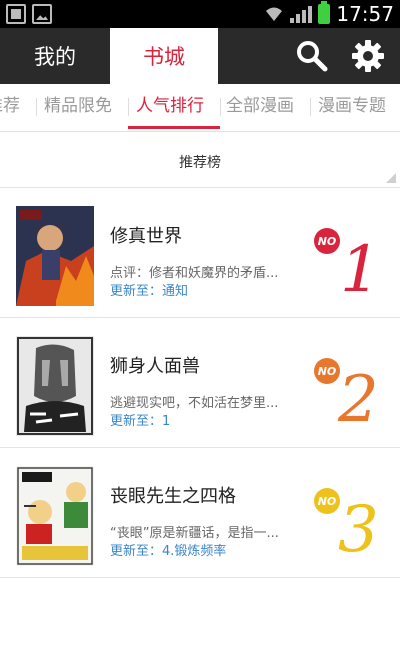 This screenshot has width=400, height=656. I want to click on tab-all-comics: 全部漫画, so click(260, 107).